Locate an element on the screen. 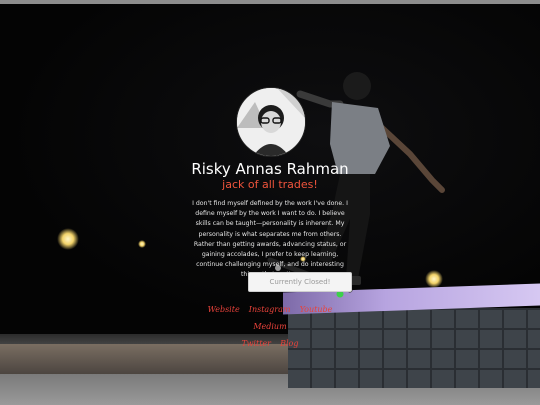  profile-tagline: jack of all trades! is located at coordinates (270, 184).